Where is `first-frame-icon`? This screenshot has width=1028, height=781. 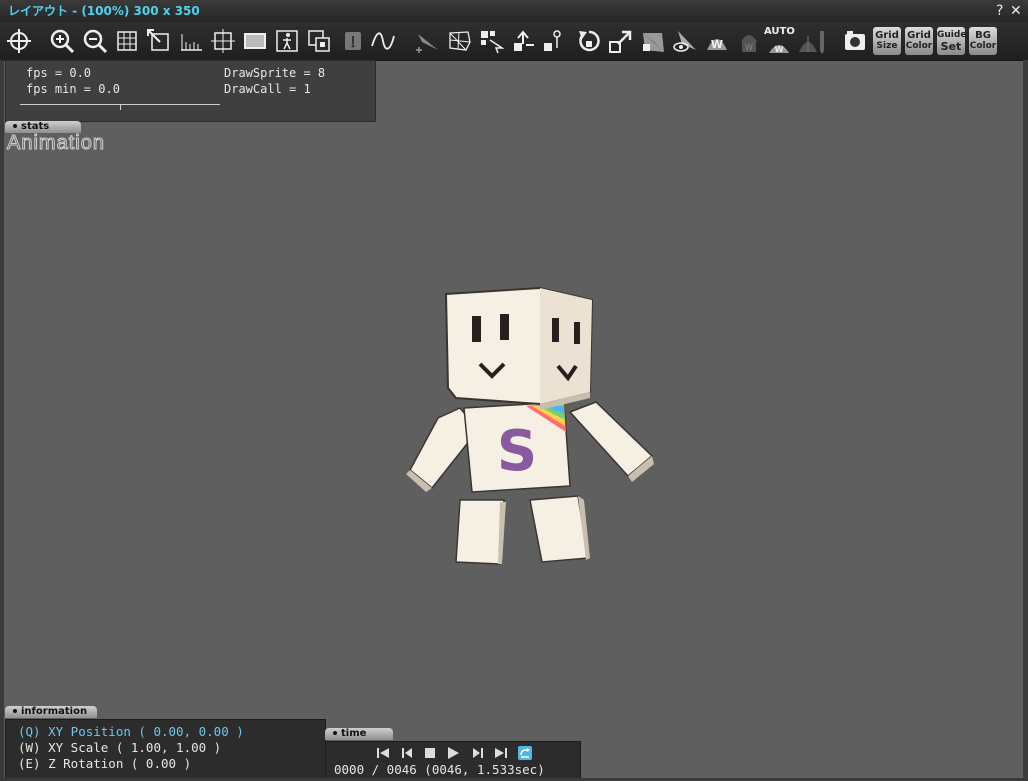 first-frame-icon is located at coordinates (383, 753).